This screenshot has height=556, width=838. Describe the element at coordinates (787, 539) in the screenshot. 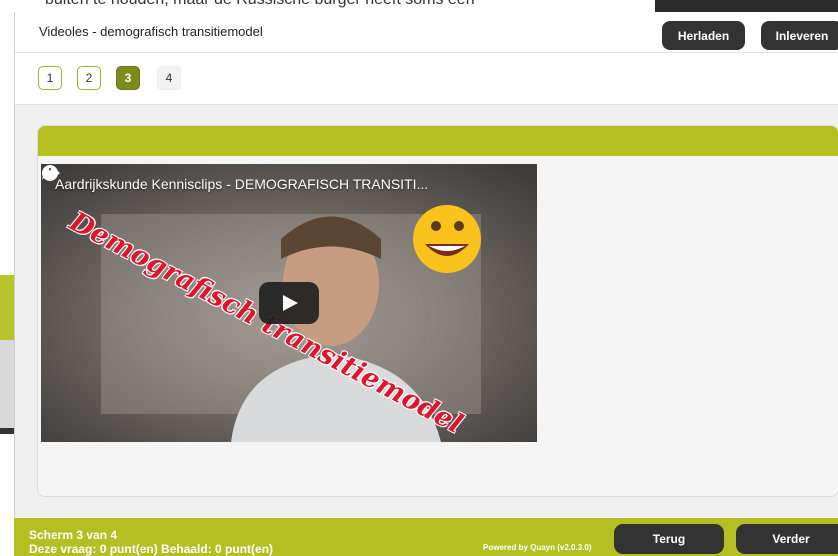

I see `next-button: Verder` at that location.